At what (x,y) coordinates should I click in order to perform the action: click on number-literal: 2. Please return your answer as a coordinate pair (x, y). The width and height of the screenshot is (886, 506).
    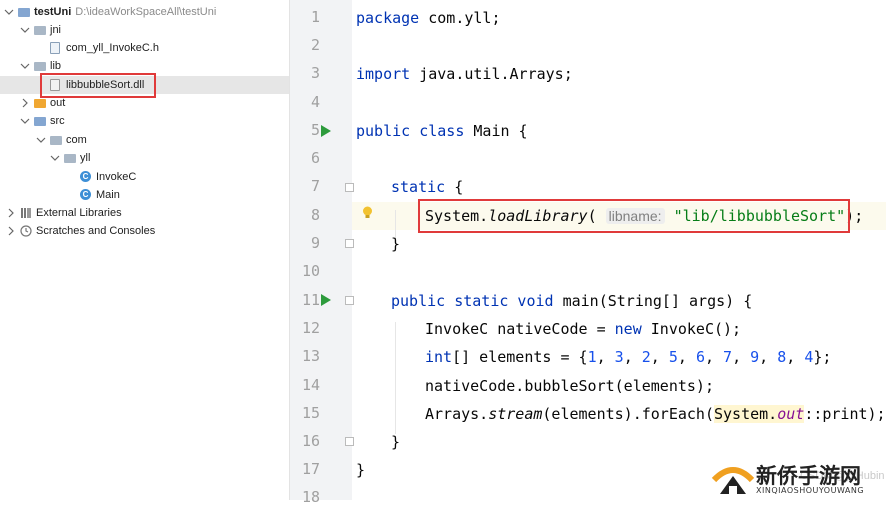
    Looking at the image, I should click on (646, 357).